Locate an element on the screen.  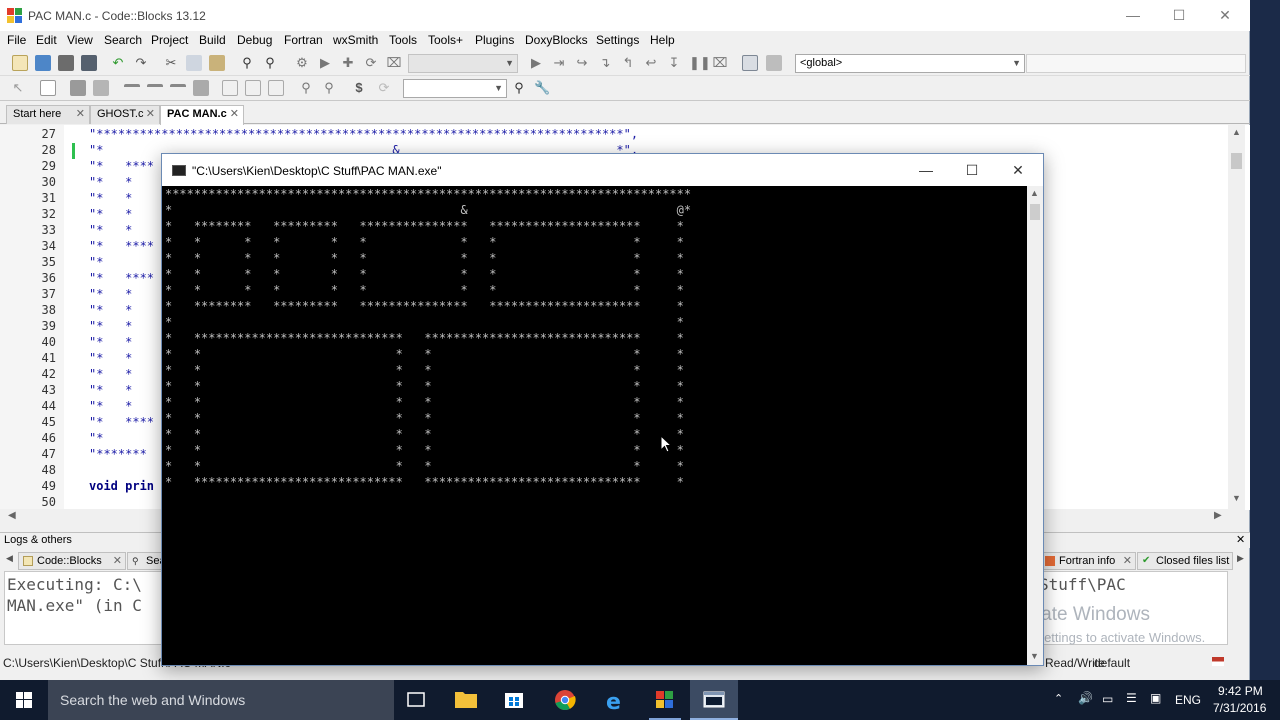
start-button is located at coordinates (24, 700).